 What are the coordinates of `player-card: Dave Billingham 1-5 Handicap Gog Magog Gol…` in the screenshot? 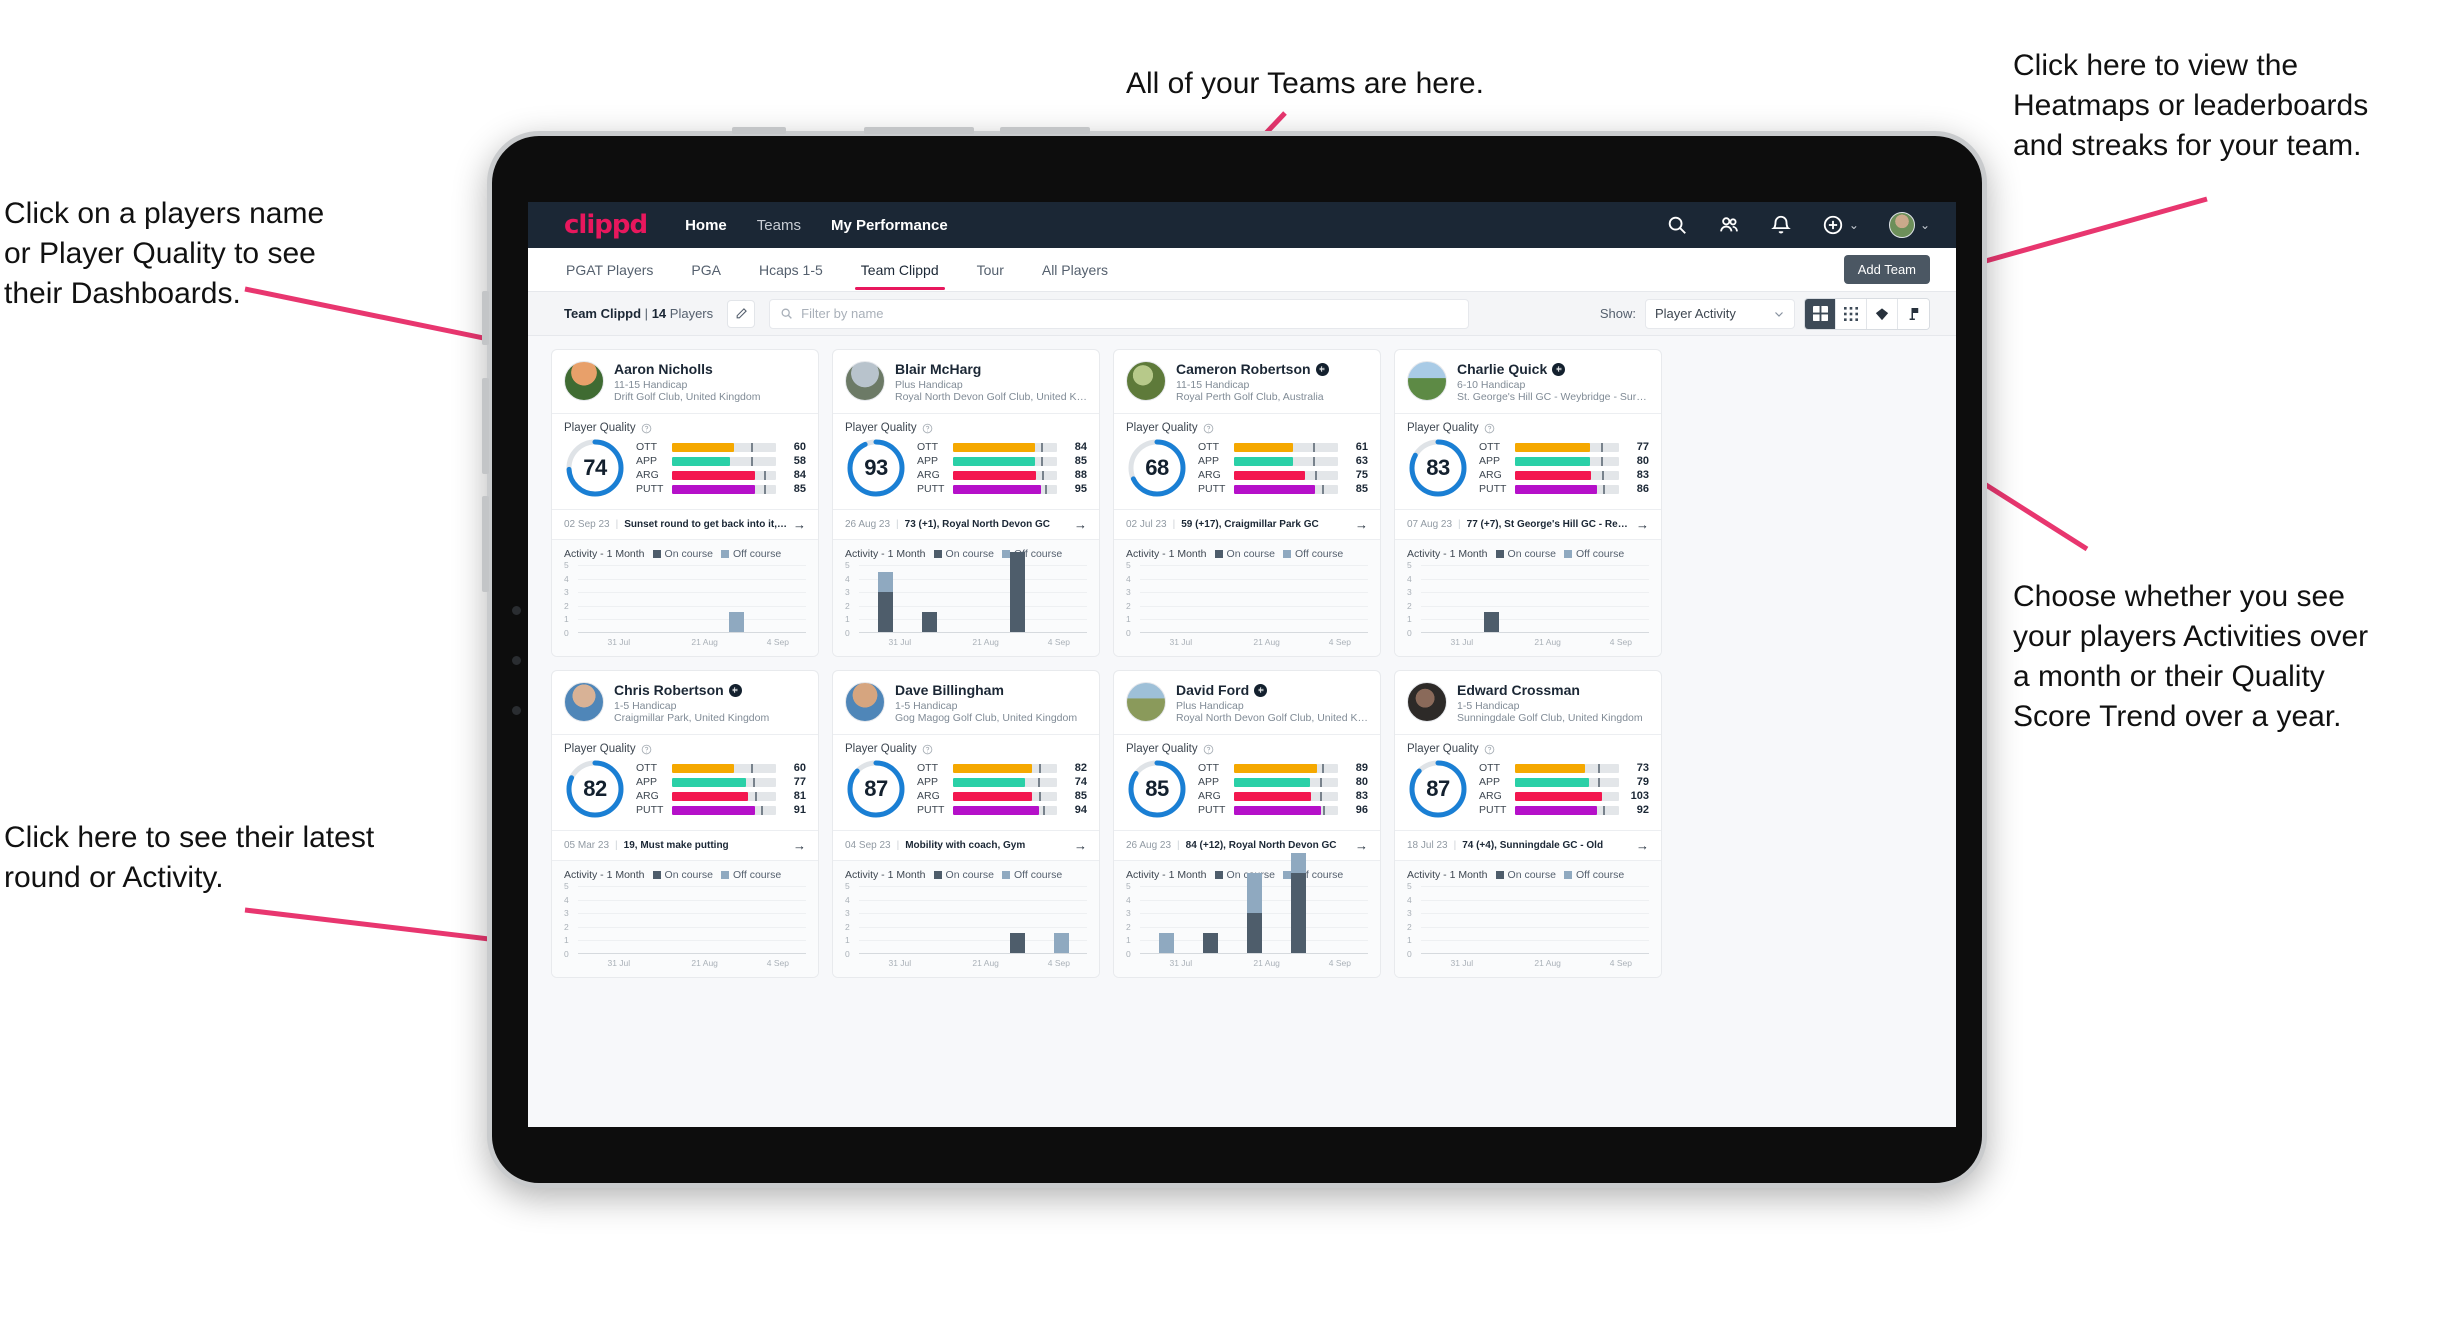 It's located at (966, 824).